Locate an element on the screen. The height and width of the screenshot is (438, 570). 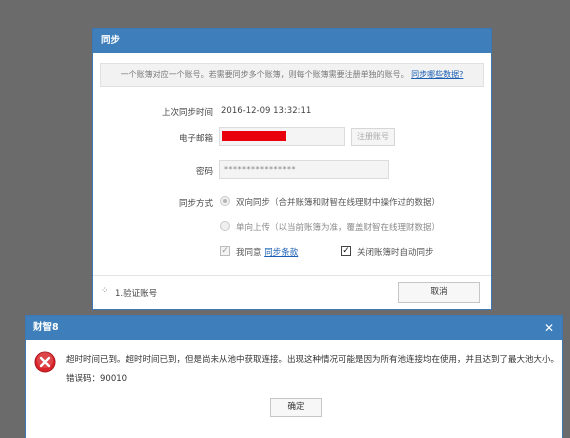
upload-only-label: 单向上传（以当前账簿为准，覆盖财智在线理财数据） is located at coordinates (338, 228).